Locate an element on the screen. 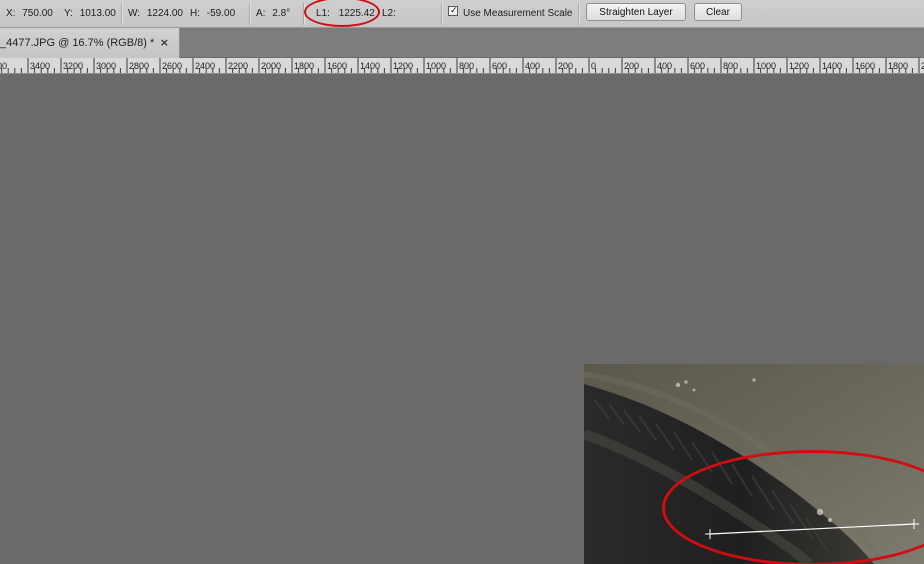 Image resolution: width=924 pixels, height=564 pixels. angle-value: 2.8° is located at coordinates (281, 13).